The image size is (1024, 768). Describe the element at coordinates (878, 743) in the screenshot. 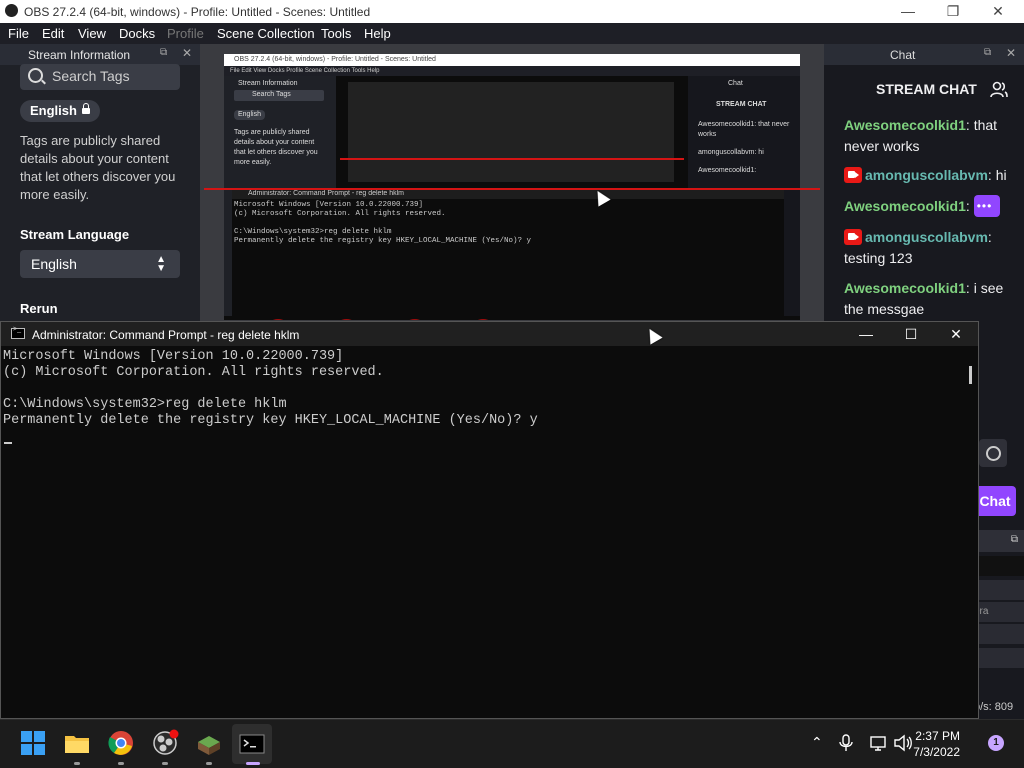

I see `network-icon` at that location.